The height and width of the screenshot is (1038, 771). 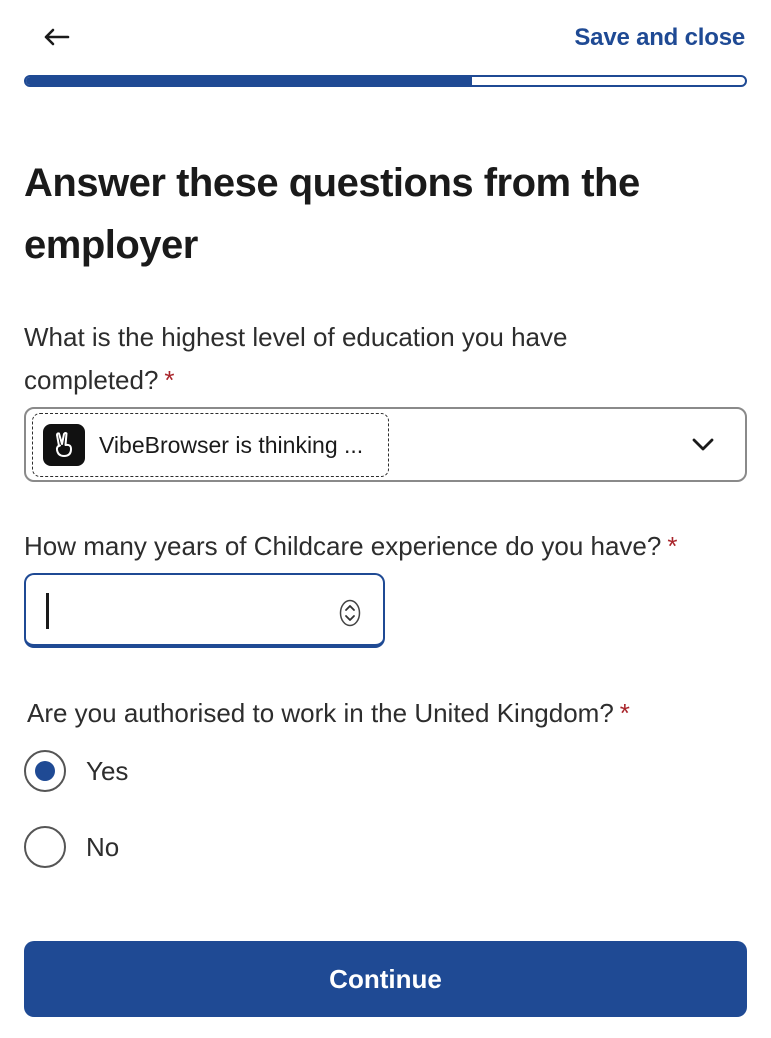 I want to click on stepper-icon, so click(x=350, y=613).